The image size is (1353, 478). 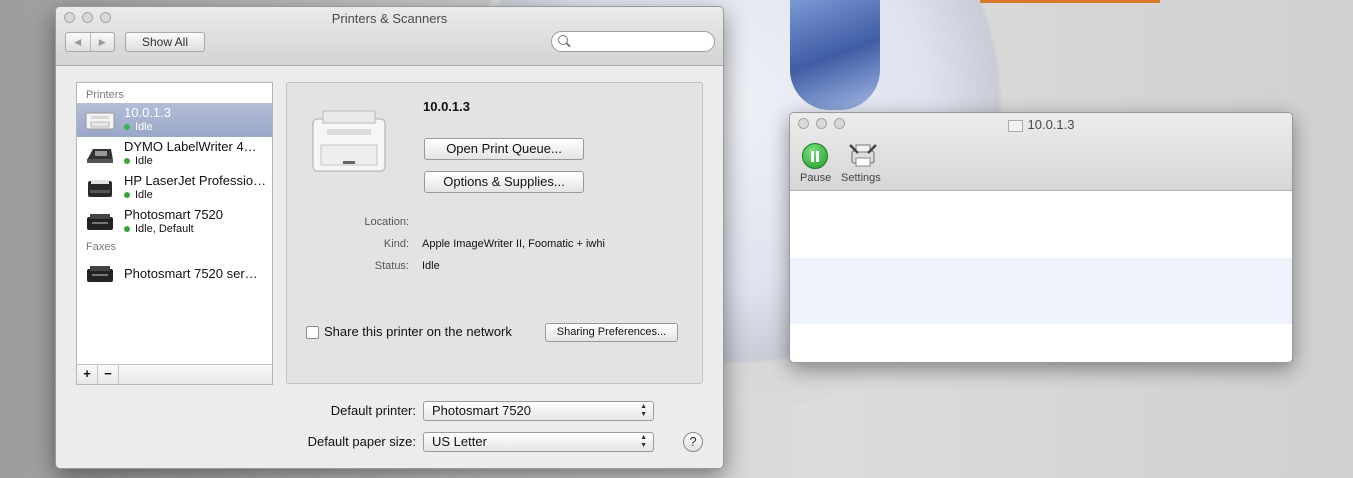 What do you see at coordinates (1041, 152) in the screenshot?
I see `queue-toolbar: 10.0.1.3 Pause Settings` at bounding box center [1041, 152].